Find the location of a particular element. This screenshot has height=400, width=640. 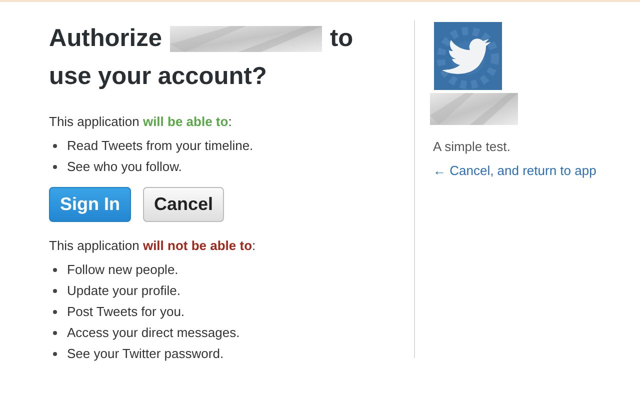

permission-intro: This application will not be able to: is located at coordinates (152, 245).